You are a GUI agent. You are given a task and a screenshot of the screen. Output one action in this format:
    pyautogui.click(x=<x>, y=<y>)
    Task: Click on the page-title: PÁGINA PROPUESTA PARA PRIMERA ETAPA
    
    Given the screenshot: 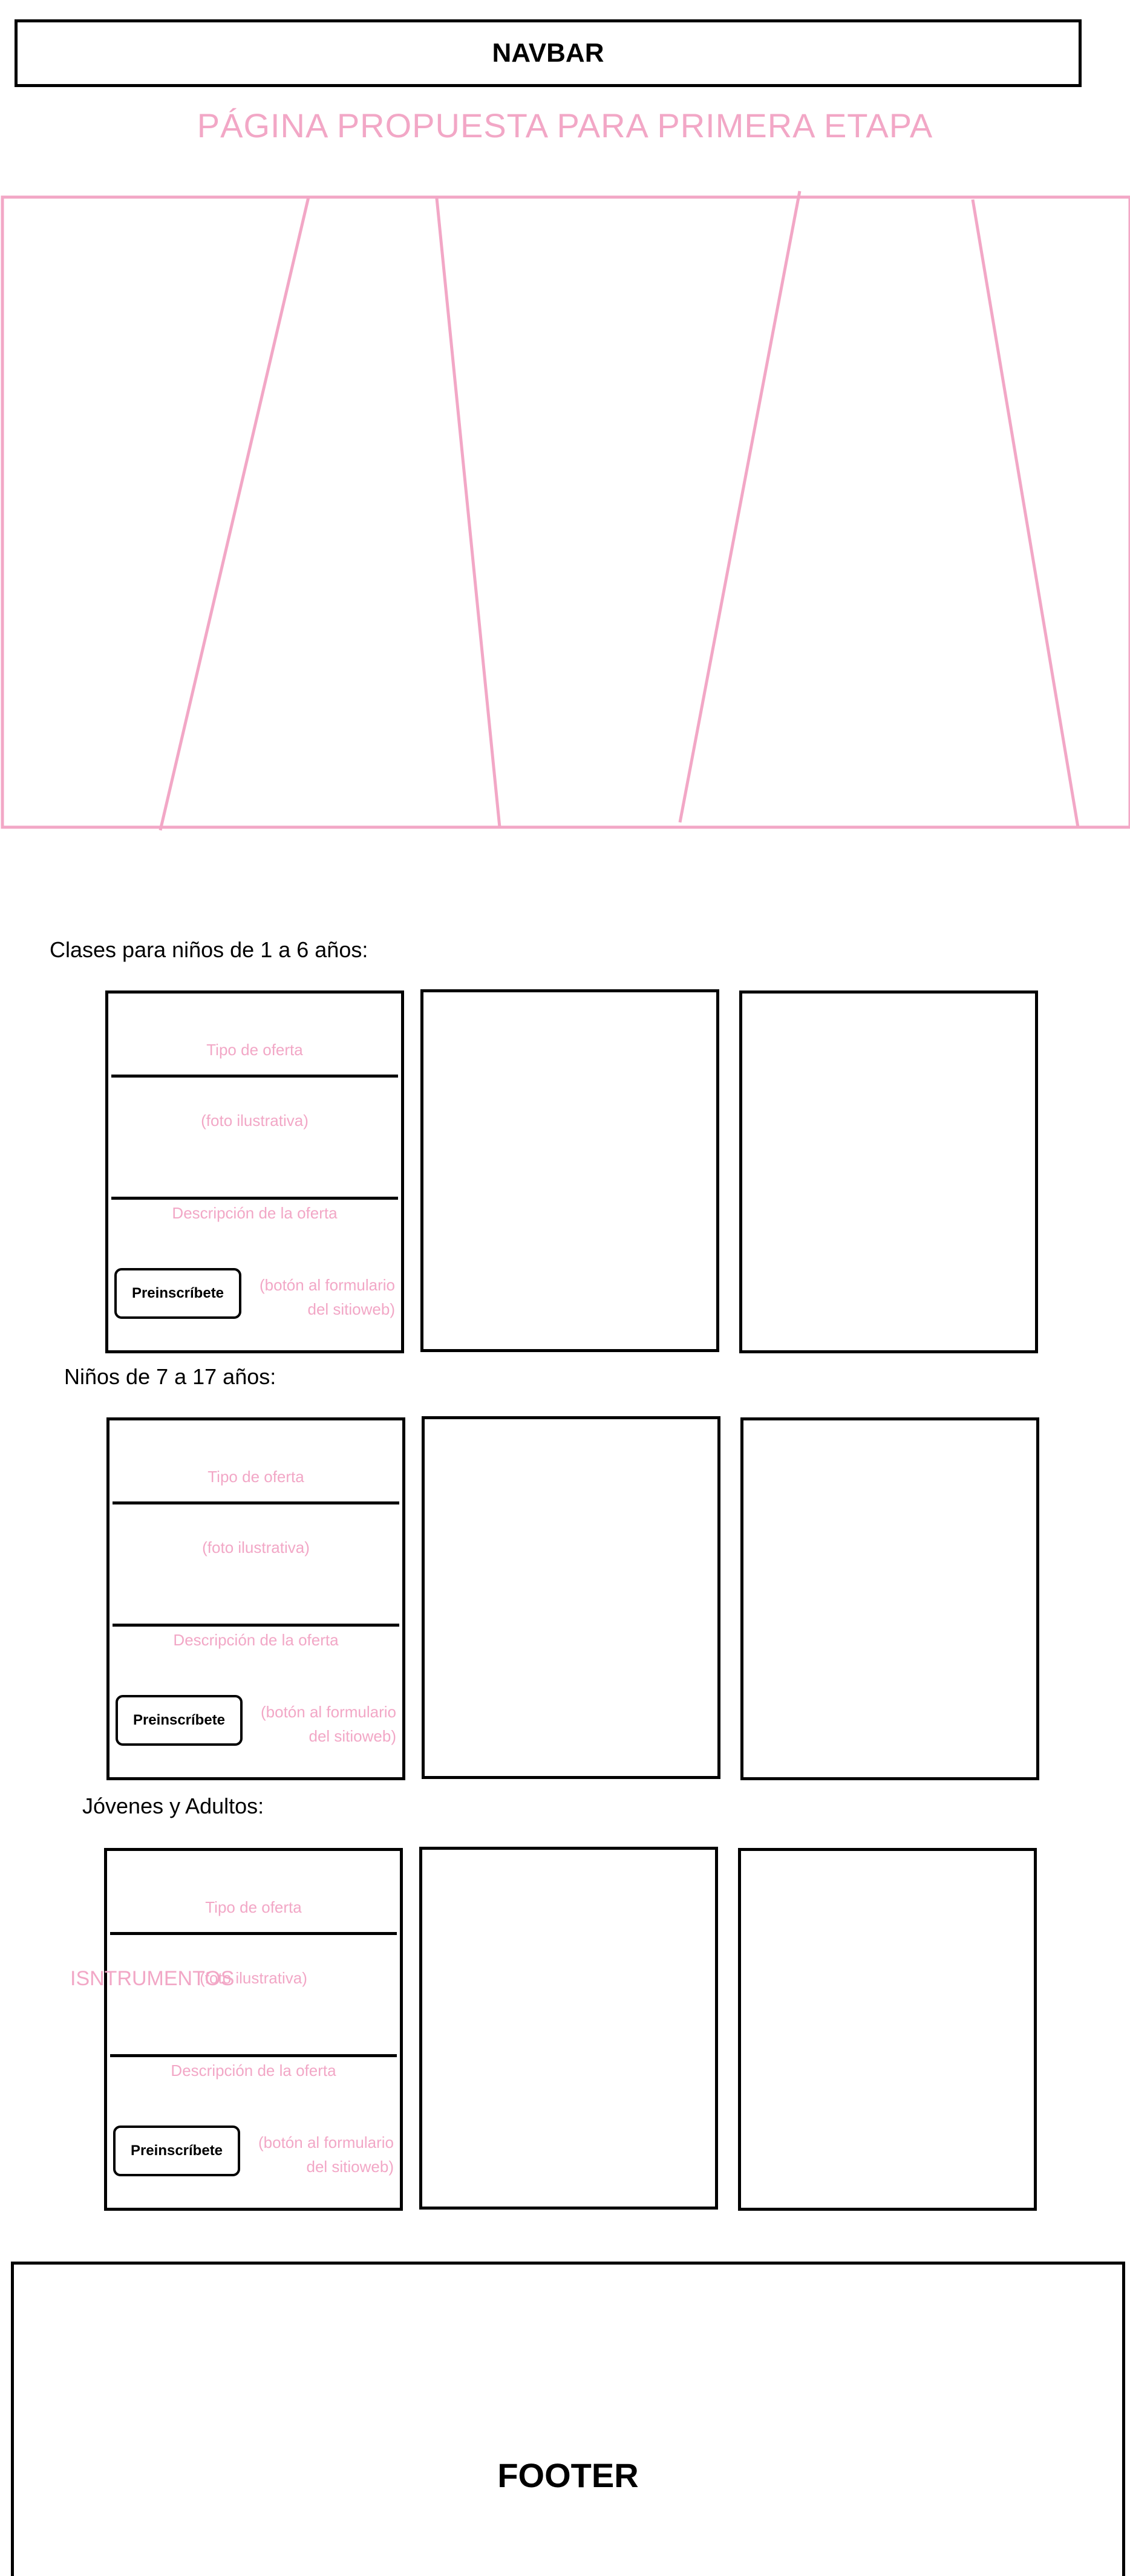 What is the action you would take?
    pyautogui.click(x=565, y=126)
    